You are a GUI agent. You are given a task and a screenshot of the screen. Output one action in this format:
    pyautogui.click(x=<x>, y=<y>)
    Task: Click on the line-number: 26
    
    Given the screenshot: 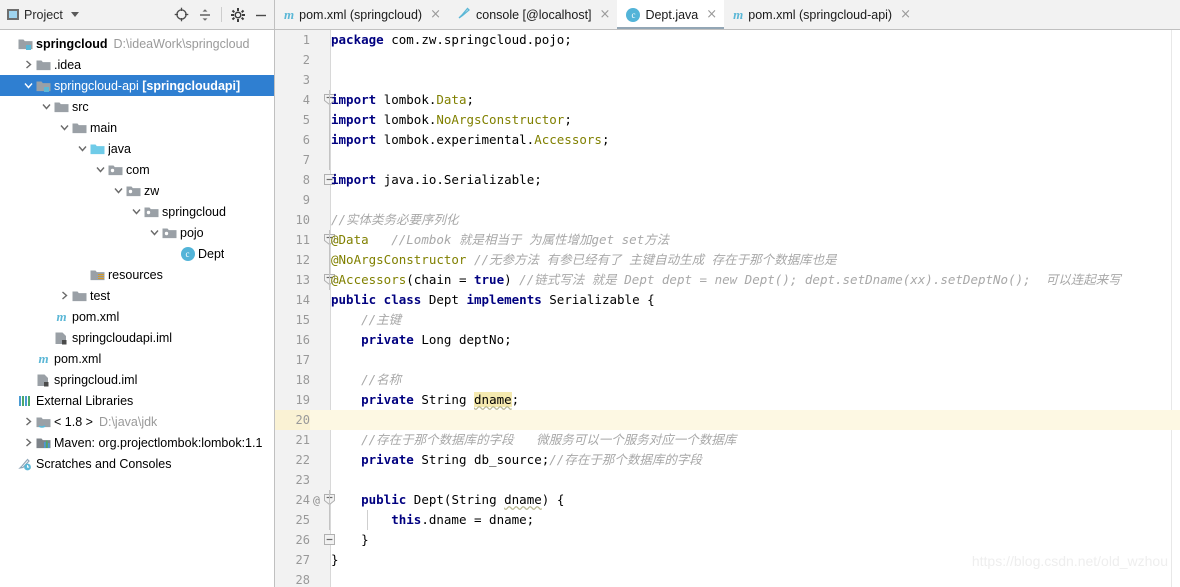 What is the action you would take?
    pyautogui.click(x=302, y=540)
    